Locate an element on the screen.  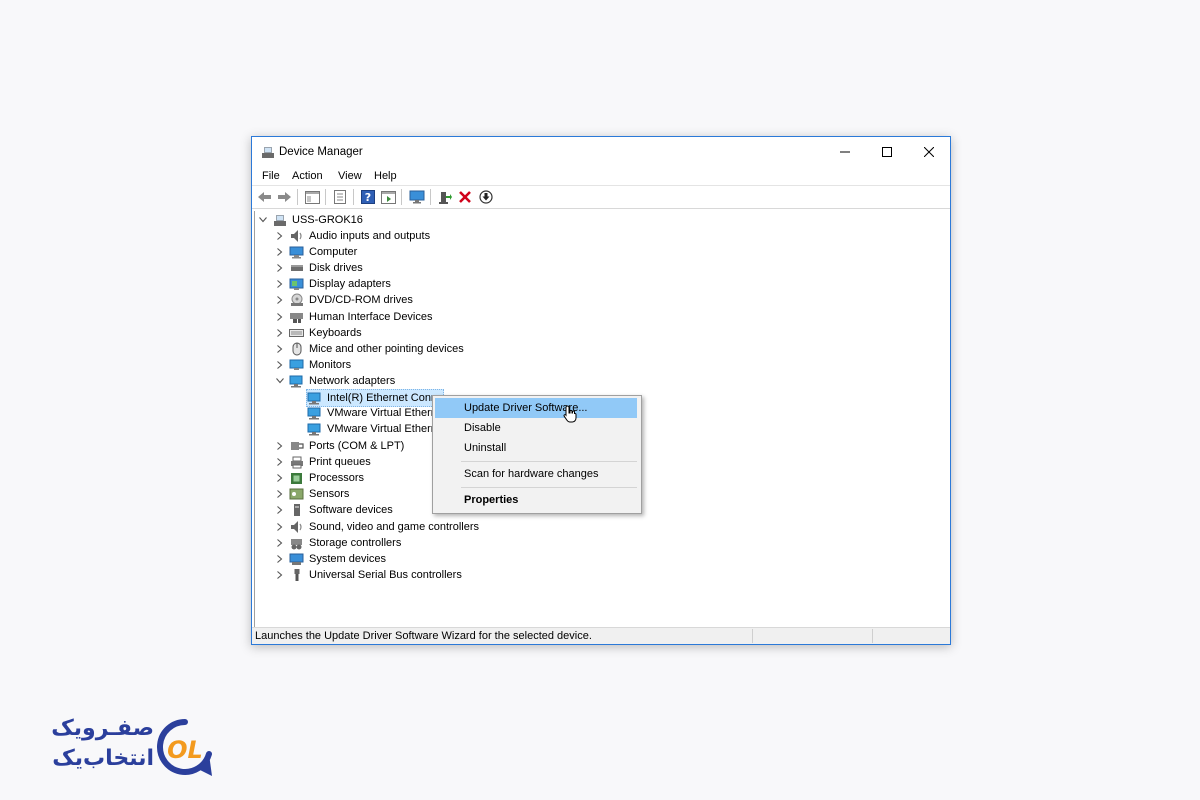
scan-hardware-button is located at coordinates (417, 197).